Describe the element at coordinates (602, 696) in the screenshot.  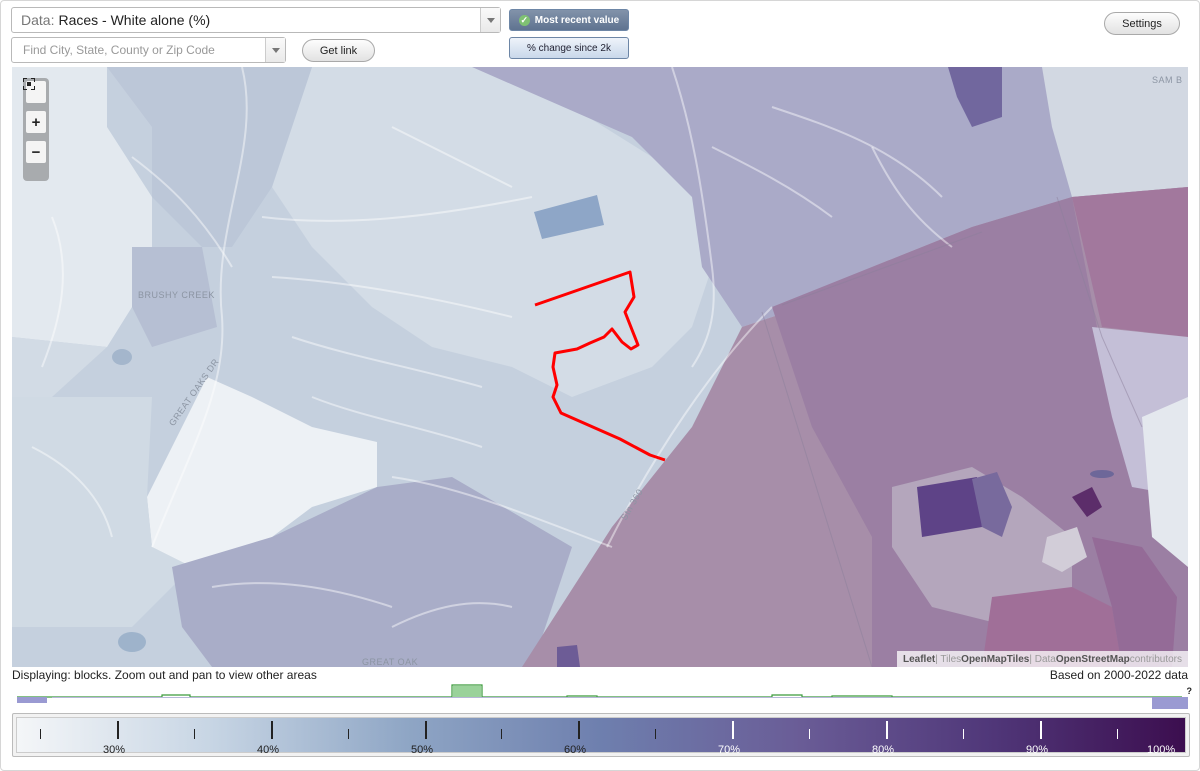
I see `value-histogram` at that location.